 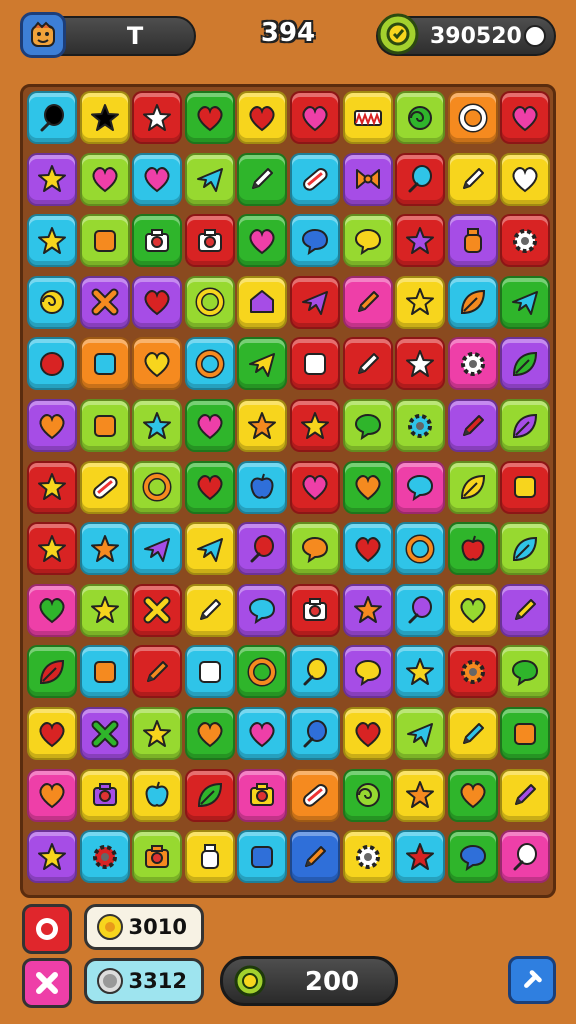 What do you see at coordinates (43, 35) in the screenshot?
I see `avatar-icon` at bounding box center [43, 35].